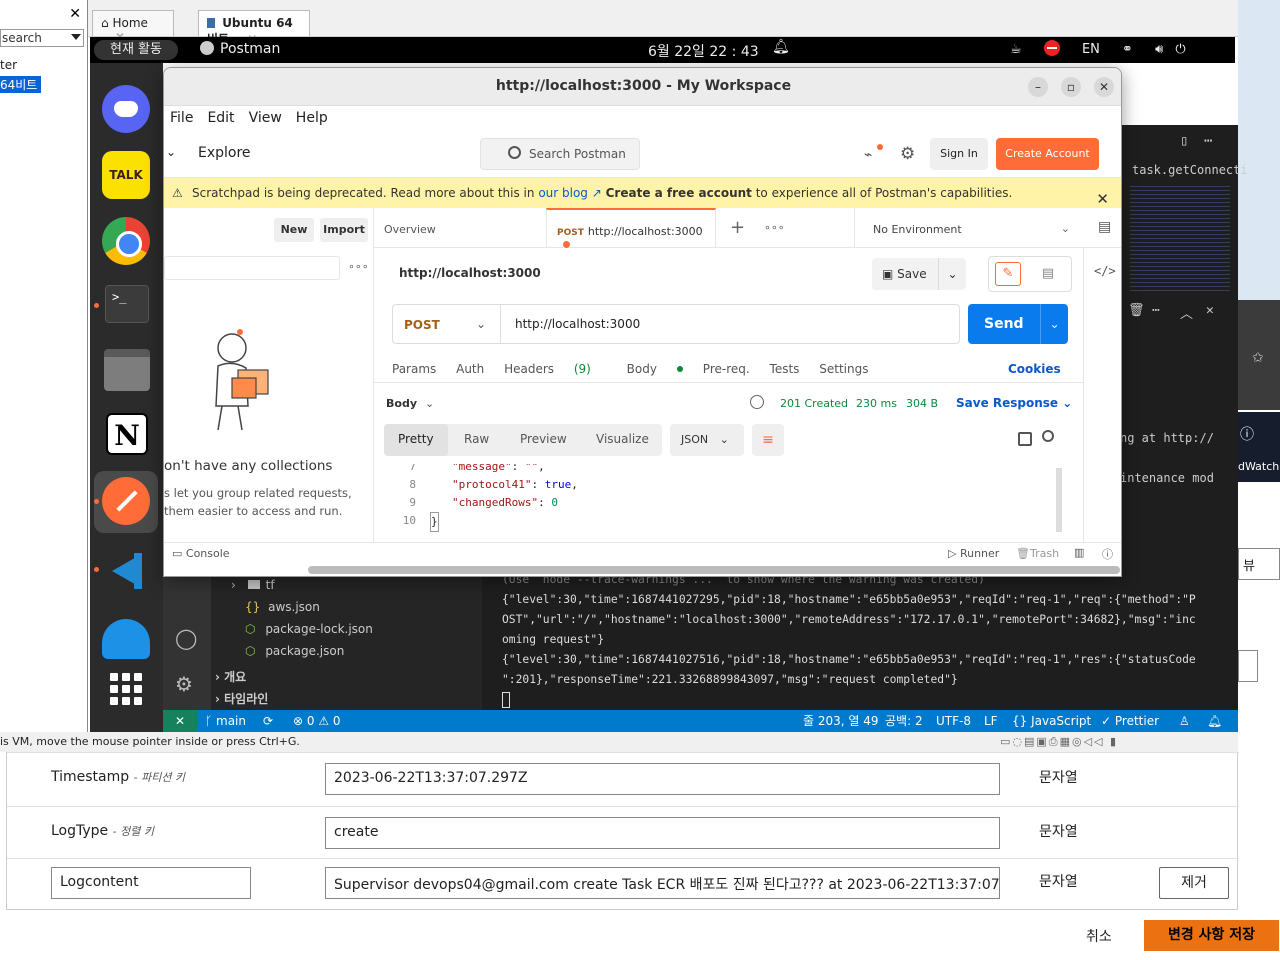 This screenshot has width=1280, height=960. Describe the element at coordinates (1259, 564) in the screenshot. I see `view-button: 뷰` at that location.